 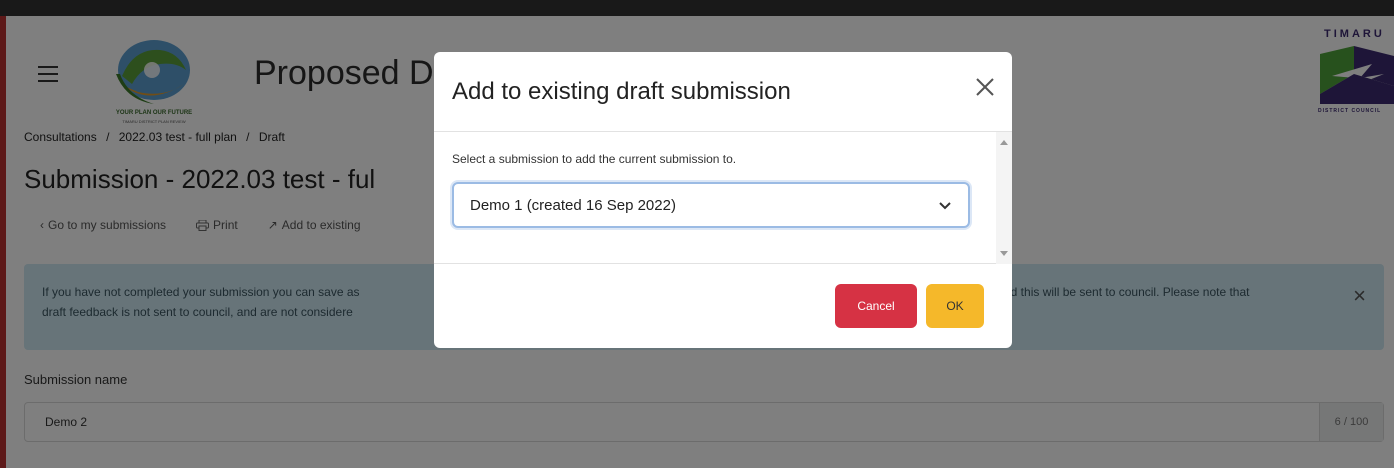 What do you see at coordinates (573, 205) in the screenshot?
I see `select-value: Demo 1 (created 16 Sep 2022)` at bounding box center [573, 205].